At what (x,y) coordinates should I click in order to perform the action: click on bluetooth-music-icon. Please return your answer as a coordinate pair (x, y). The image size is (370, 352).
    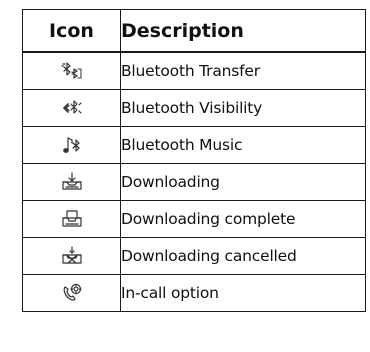
    Looking at the image, I should click on (72, 145).